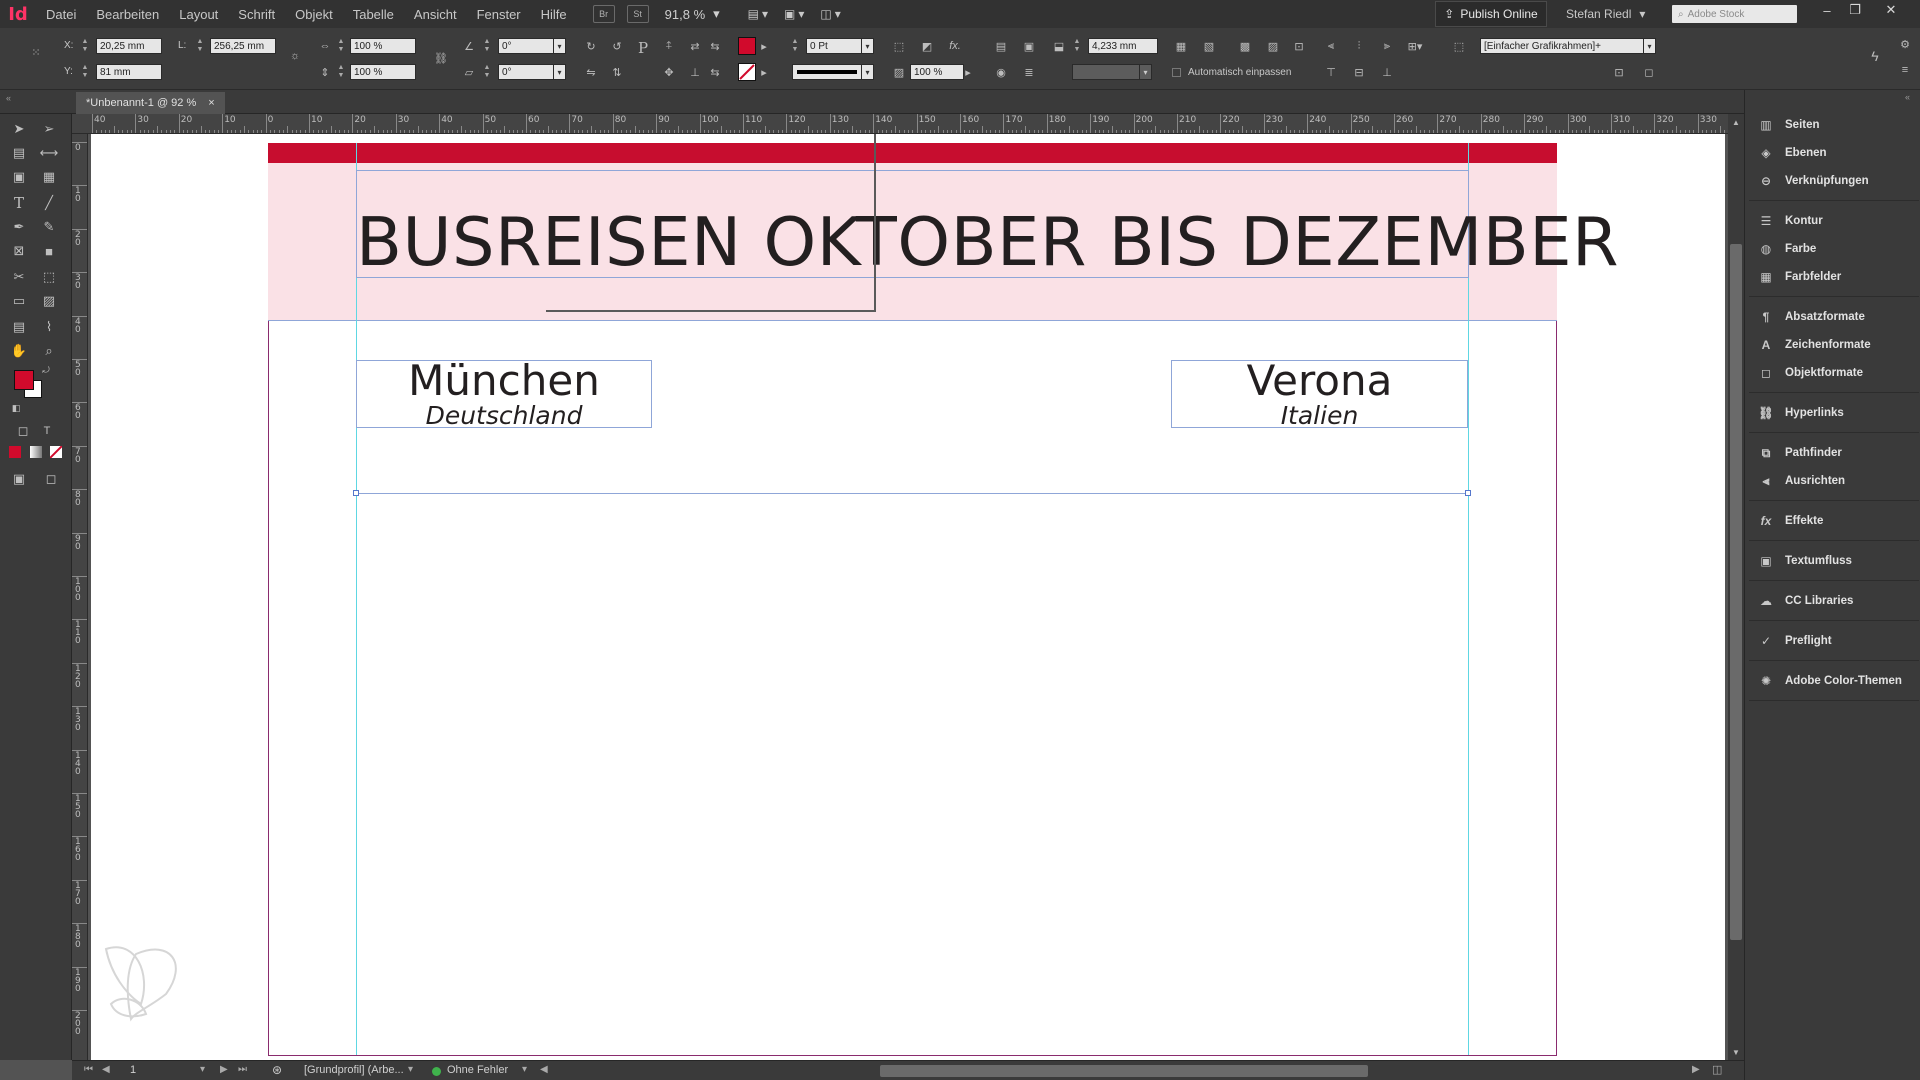 This screenshot has width=1920, height=1080. Describe the element at coordinates (868, 46) in the screenshot. I see `stroke-weight-dropdown: ▾` at that location.